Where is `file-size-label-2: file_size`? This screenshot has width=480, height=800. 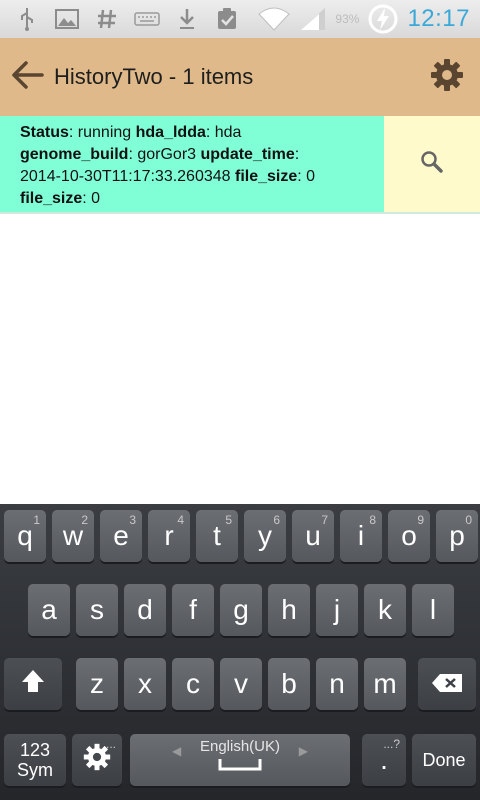 file-size-label-2: file_size is located at coordinates (51, 198).